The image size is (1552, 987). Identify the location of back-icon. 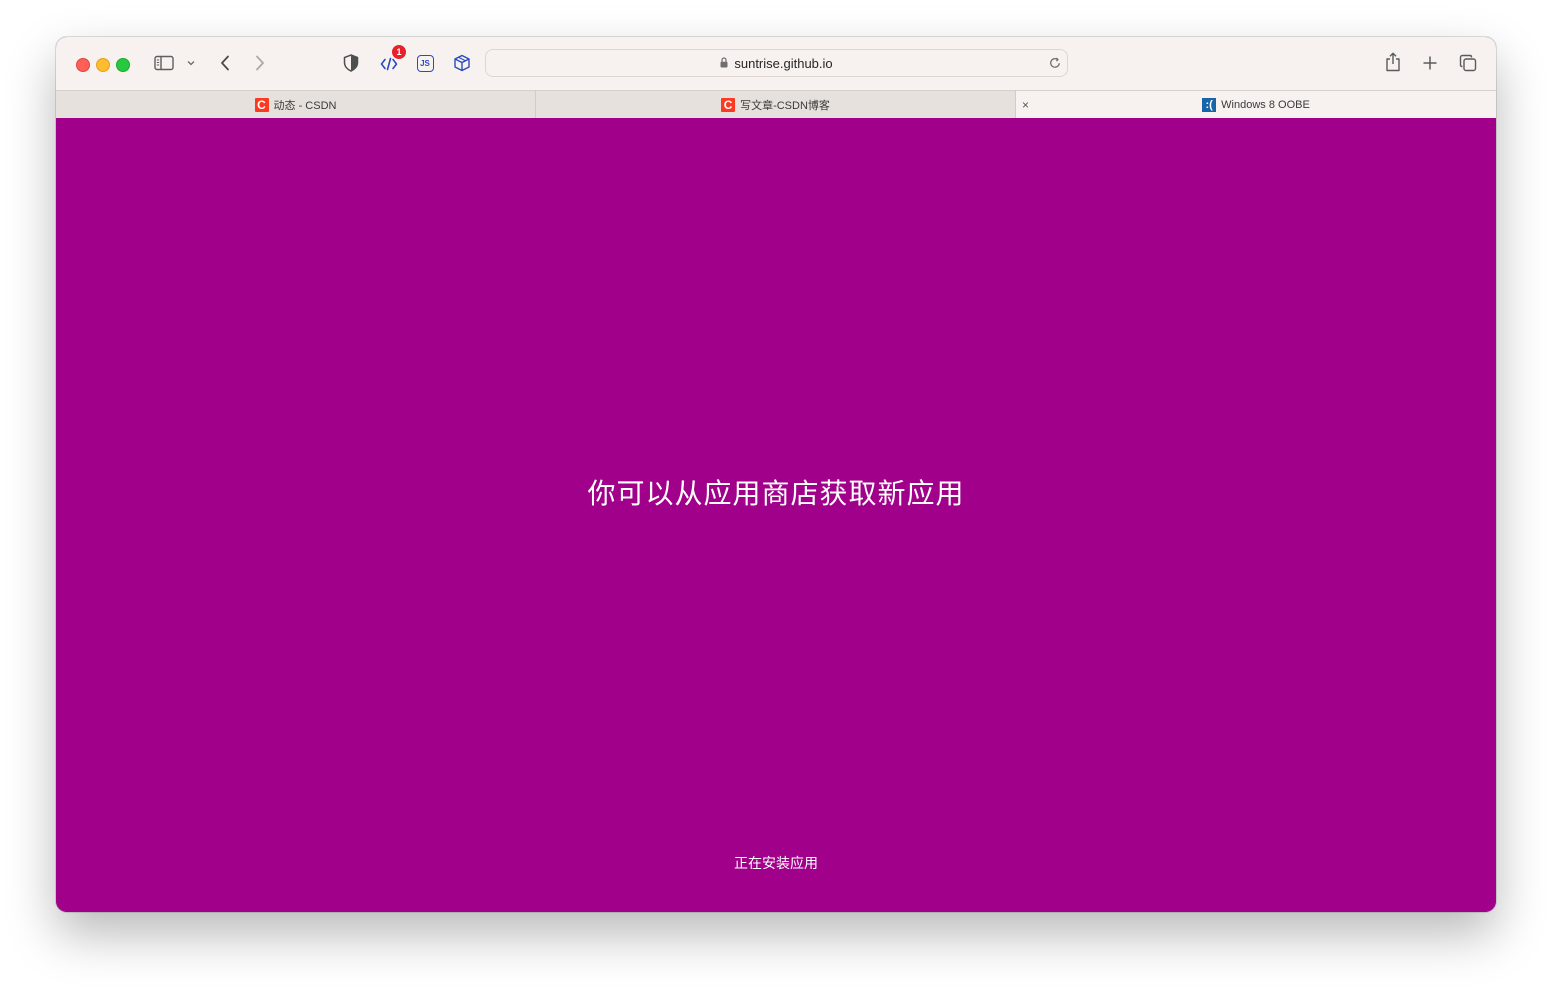
(225, 63).